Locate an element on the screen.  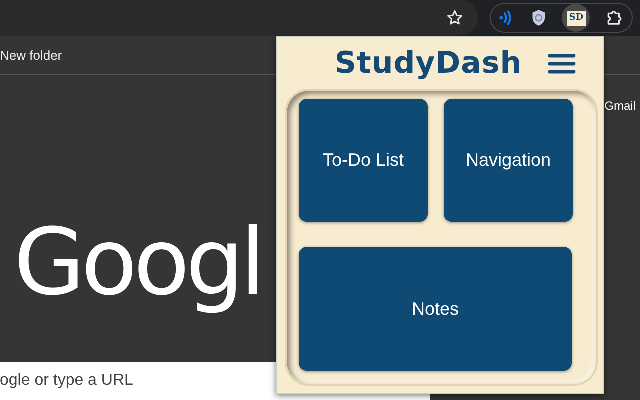
tile-button: To-Do List is located at coordinates (363, 160).